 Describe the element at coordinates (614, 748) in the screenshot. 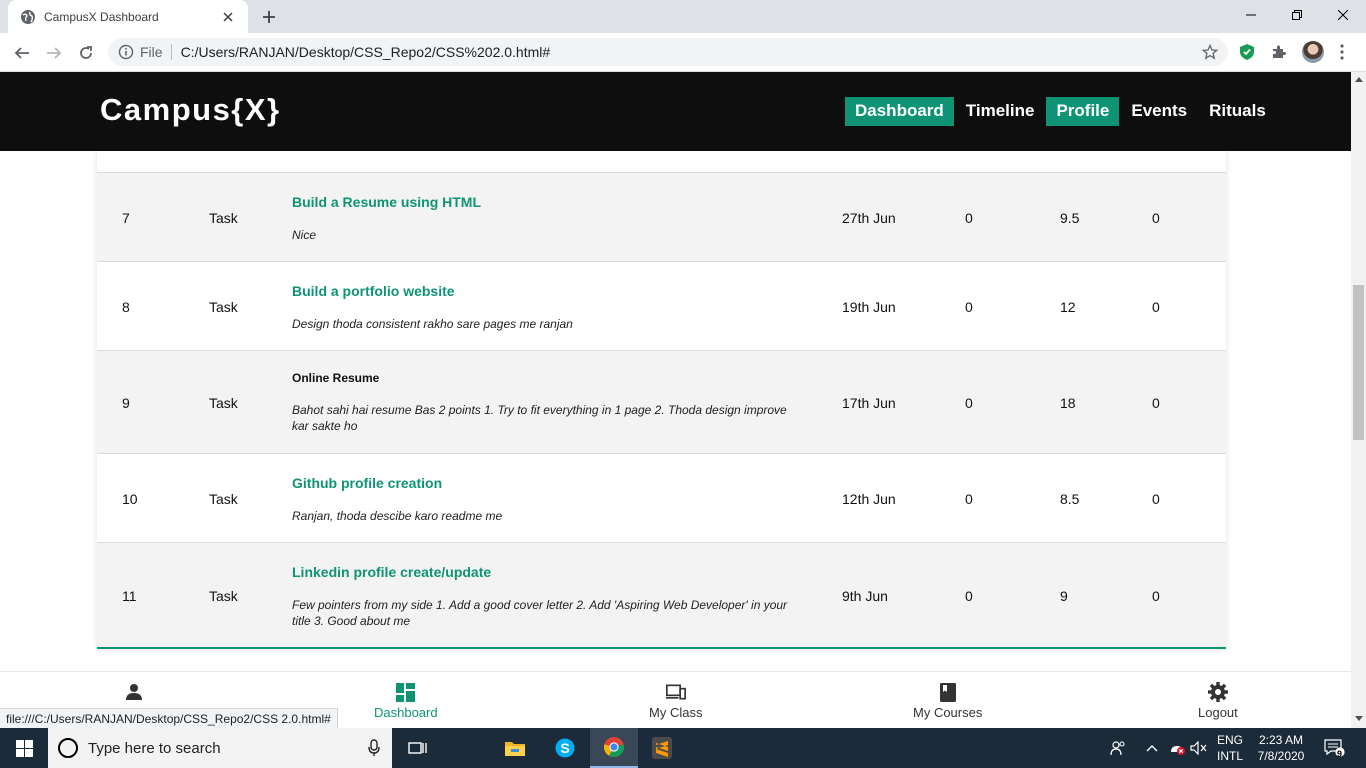

I see `chrome-icon` at that location.